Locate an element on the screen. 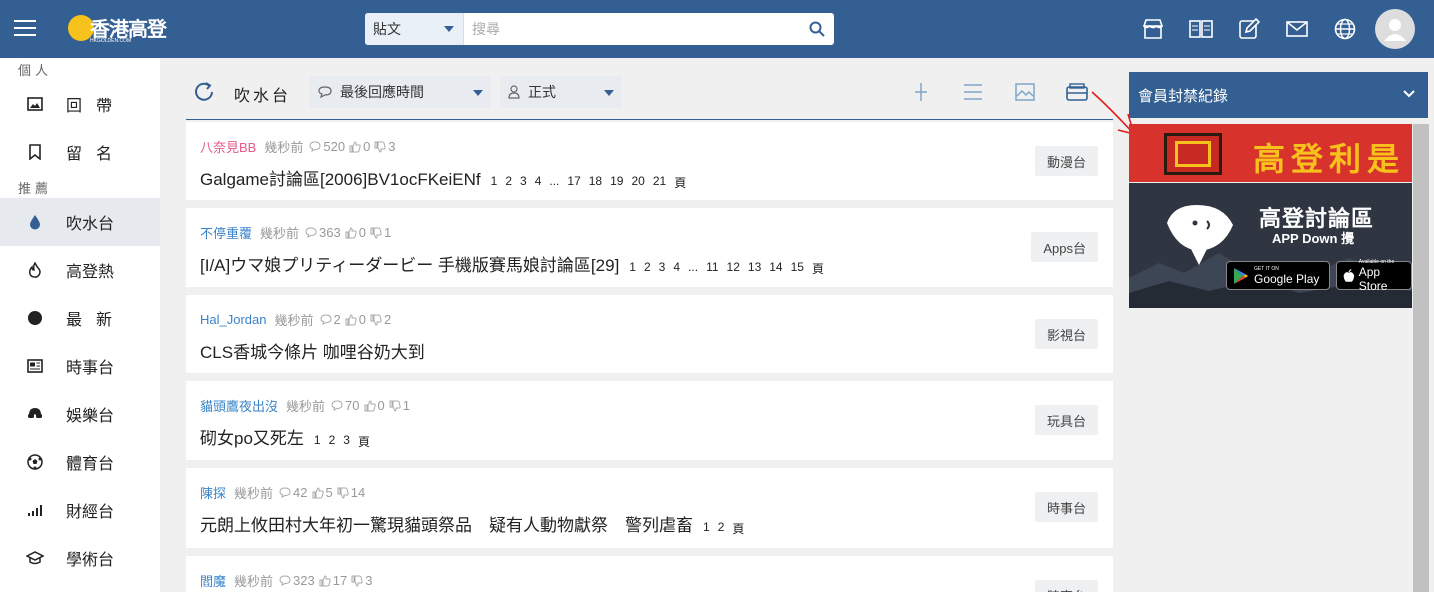  sidebar-item-rewind: 回帶 is located at coordinates (80, 104).